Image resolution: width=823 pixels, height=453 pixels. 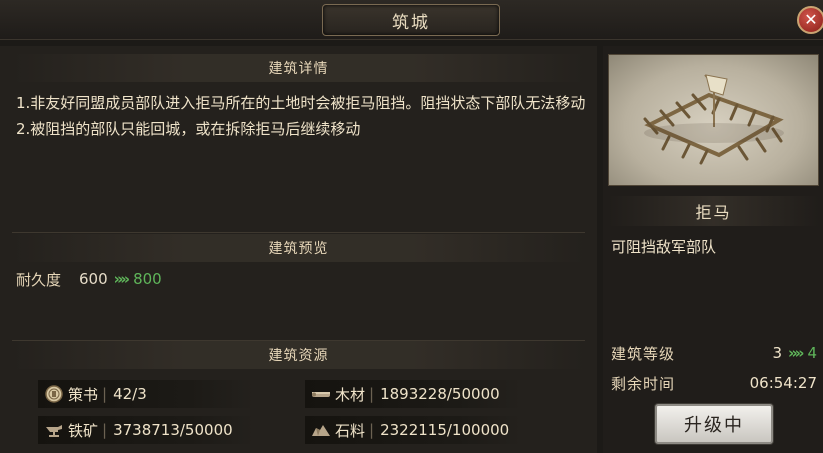 What do you see at coordinates (714, 353) in the screenshot?
I see `building-level-row: 建筑等级 3 »» 4` at bounding box center [714, 353].